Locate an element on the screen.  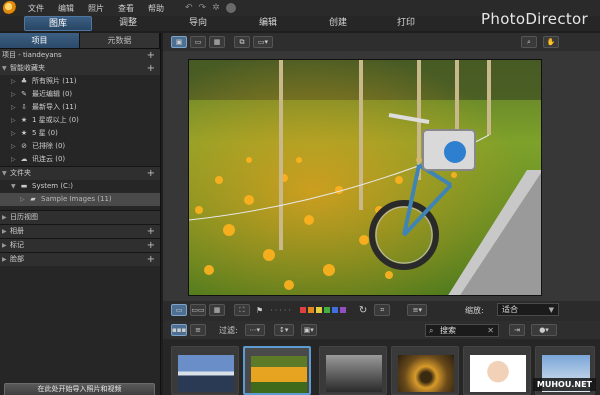
add-tag-icon: + is located at coordinates (151, 245).